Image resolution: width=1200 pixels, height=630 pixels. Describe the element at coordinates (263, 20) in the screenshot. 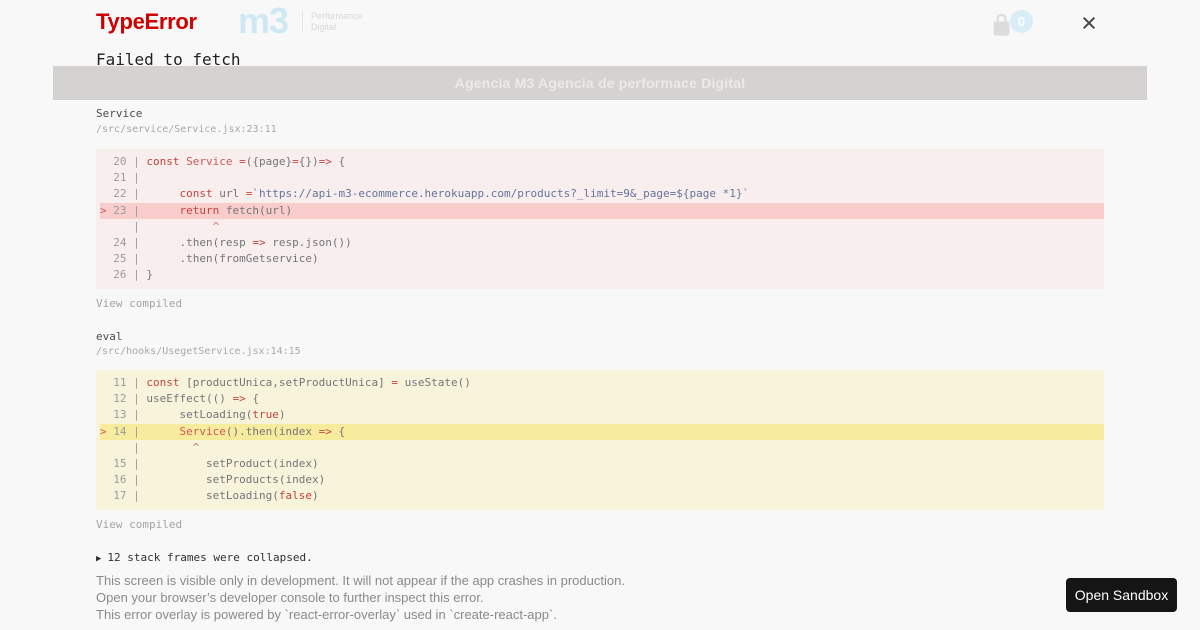

I see `m3-logo: m3` at that location.